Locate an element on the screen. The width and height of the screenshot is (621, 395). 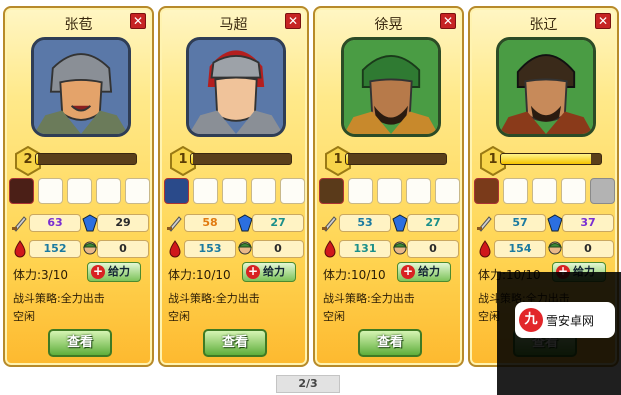
defense-value: 131 is located at coordinates (365, 249).